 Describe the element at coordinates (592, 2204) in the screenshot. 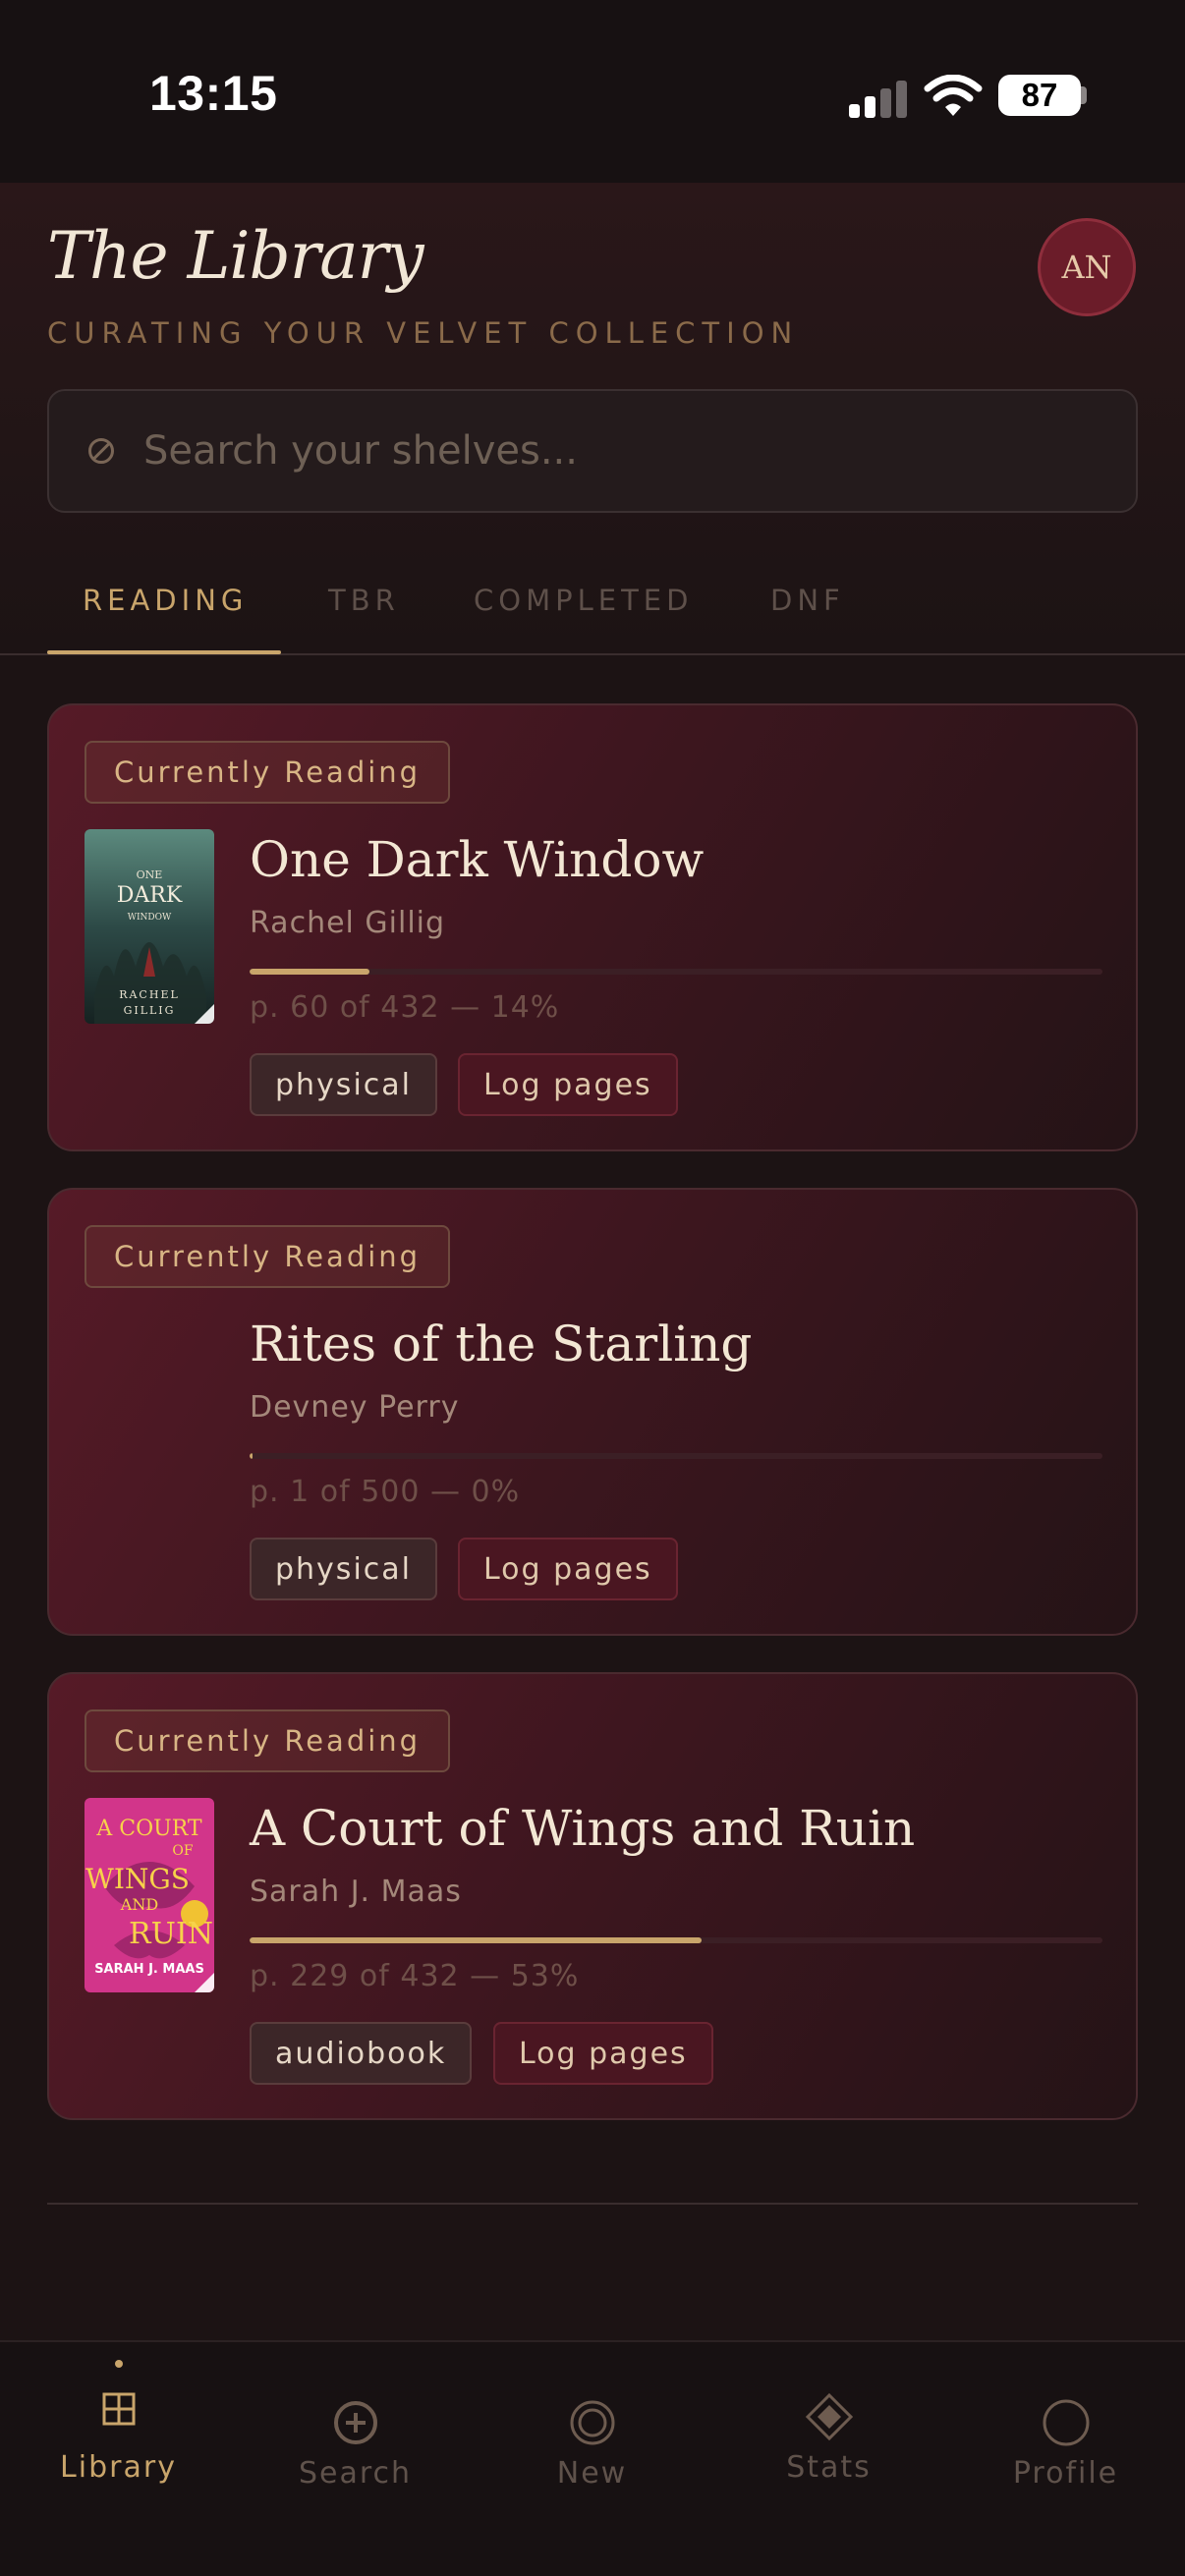

I see `list-end-divider` at that location.